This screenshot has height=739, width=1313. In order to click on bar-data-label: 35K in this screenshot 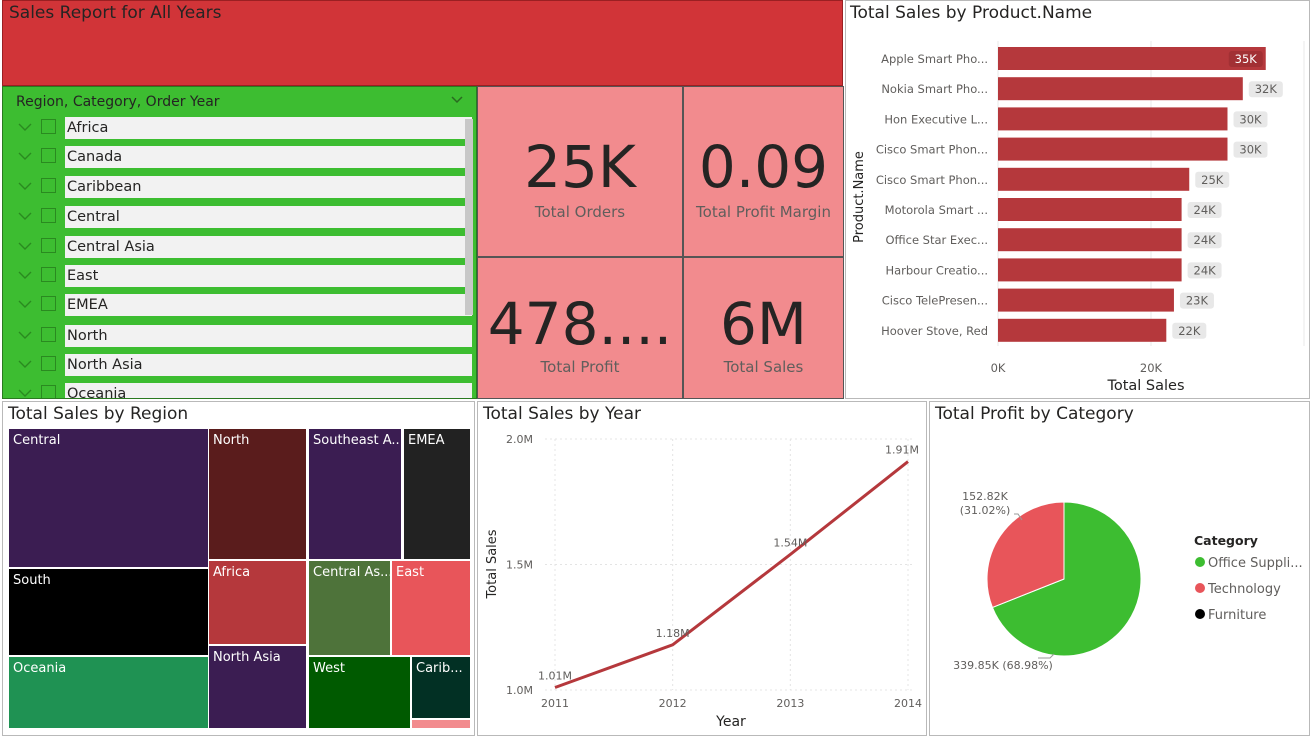, I will do `click(1246, 59)`.